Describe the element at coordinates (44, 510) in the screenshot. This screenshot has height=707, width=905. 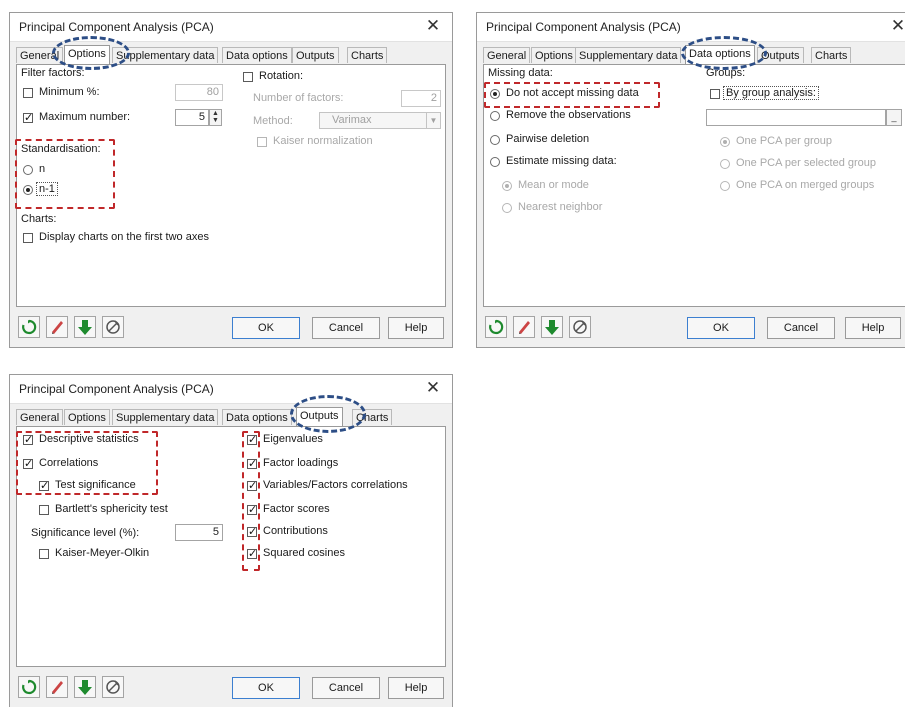
I see `bartlett-checkbox` at that location.